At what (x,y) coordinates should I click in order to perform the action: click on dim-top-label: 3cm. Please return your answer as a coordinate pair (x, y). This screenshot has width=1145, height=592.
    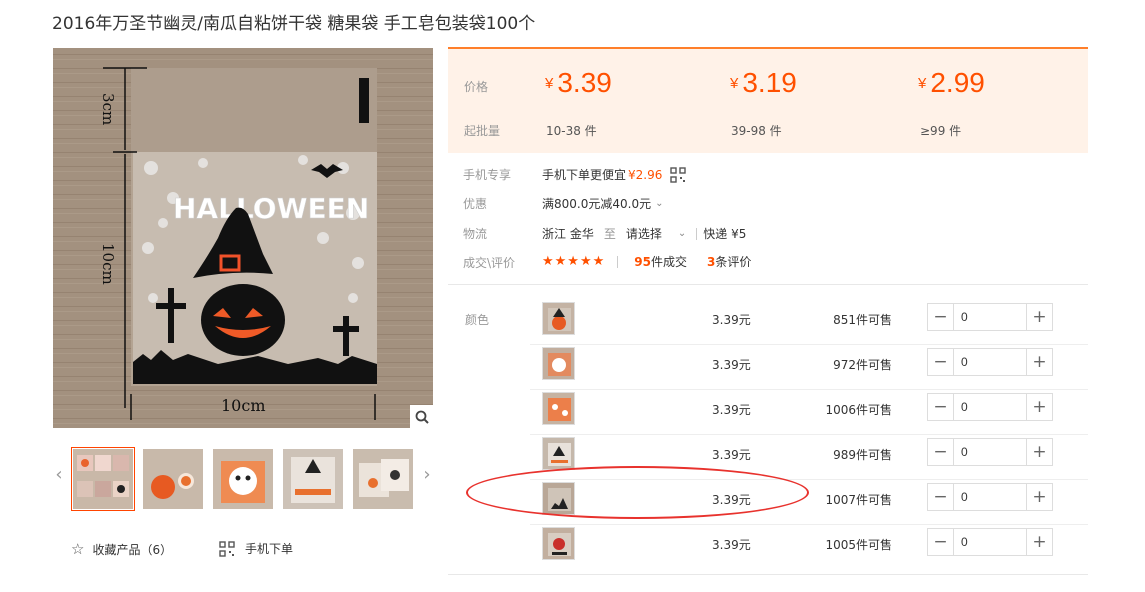
    Looking at the image, I should click on (108, 109).